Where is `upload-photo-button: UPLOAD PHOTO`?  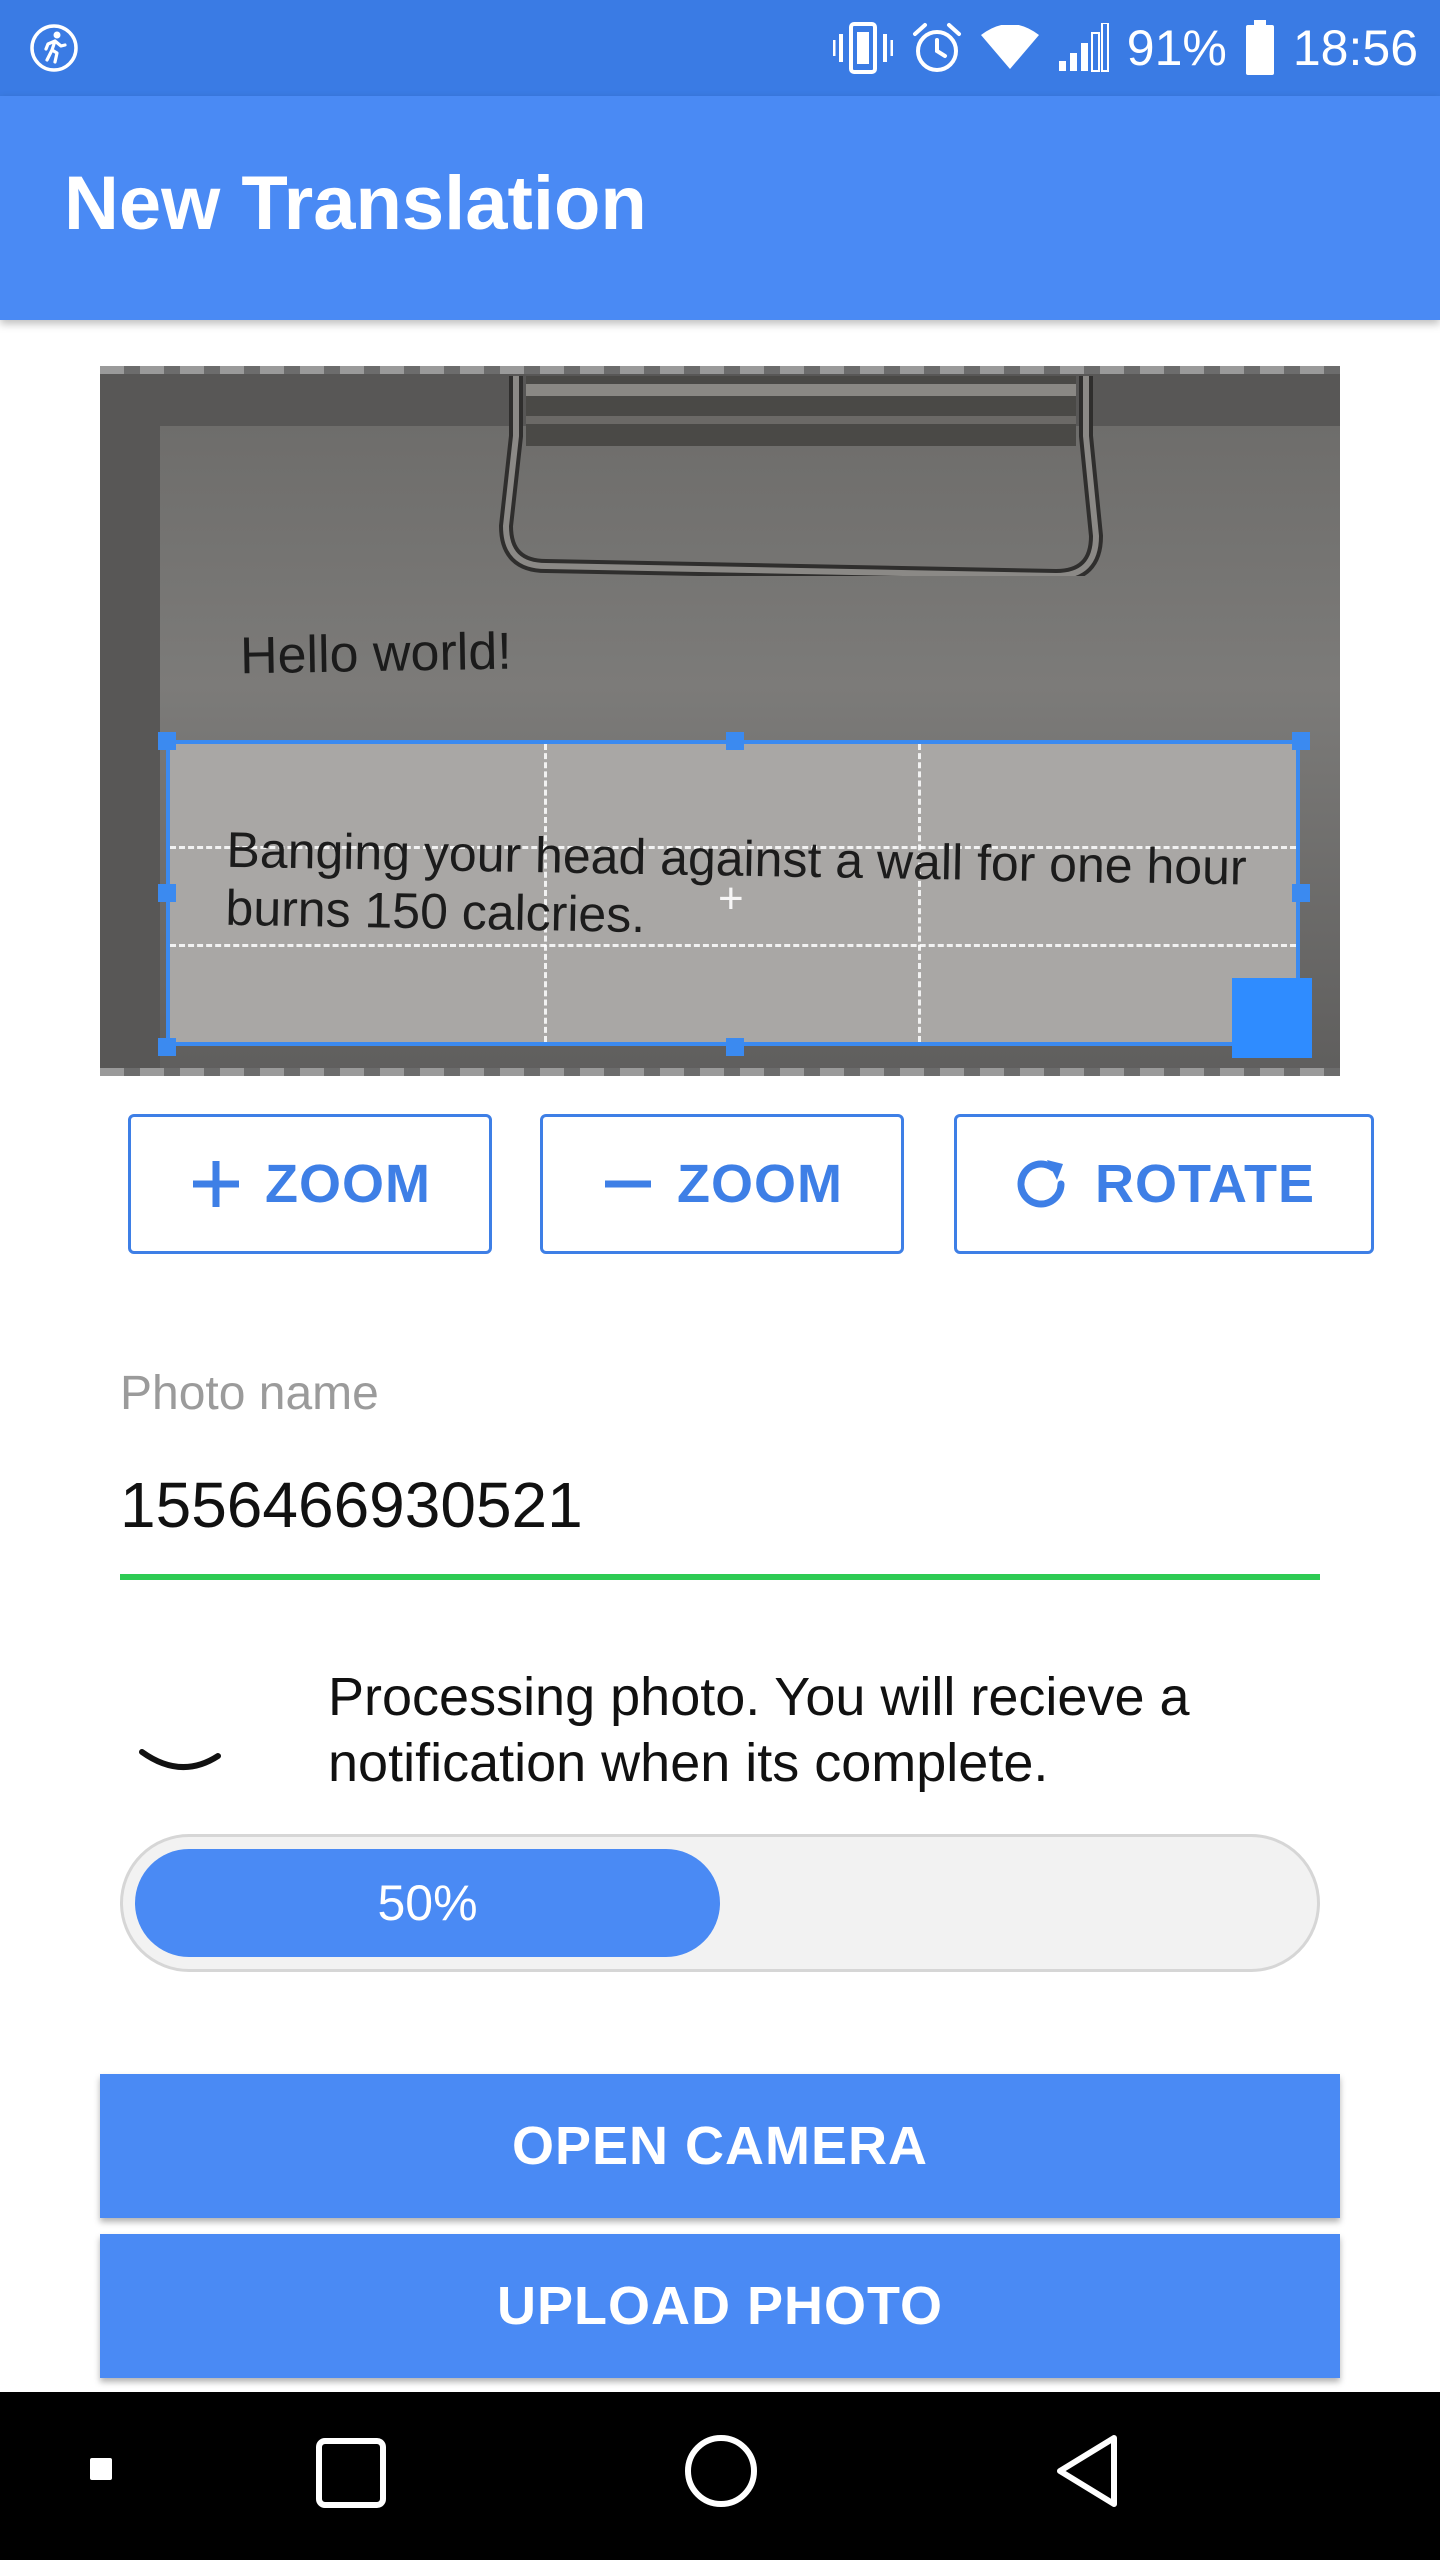
upload-photo-button: UPLOAD PHOTO is located at coordinates (720, 2306).